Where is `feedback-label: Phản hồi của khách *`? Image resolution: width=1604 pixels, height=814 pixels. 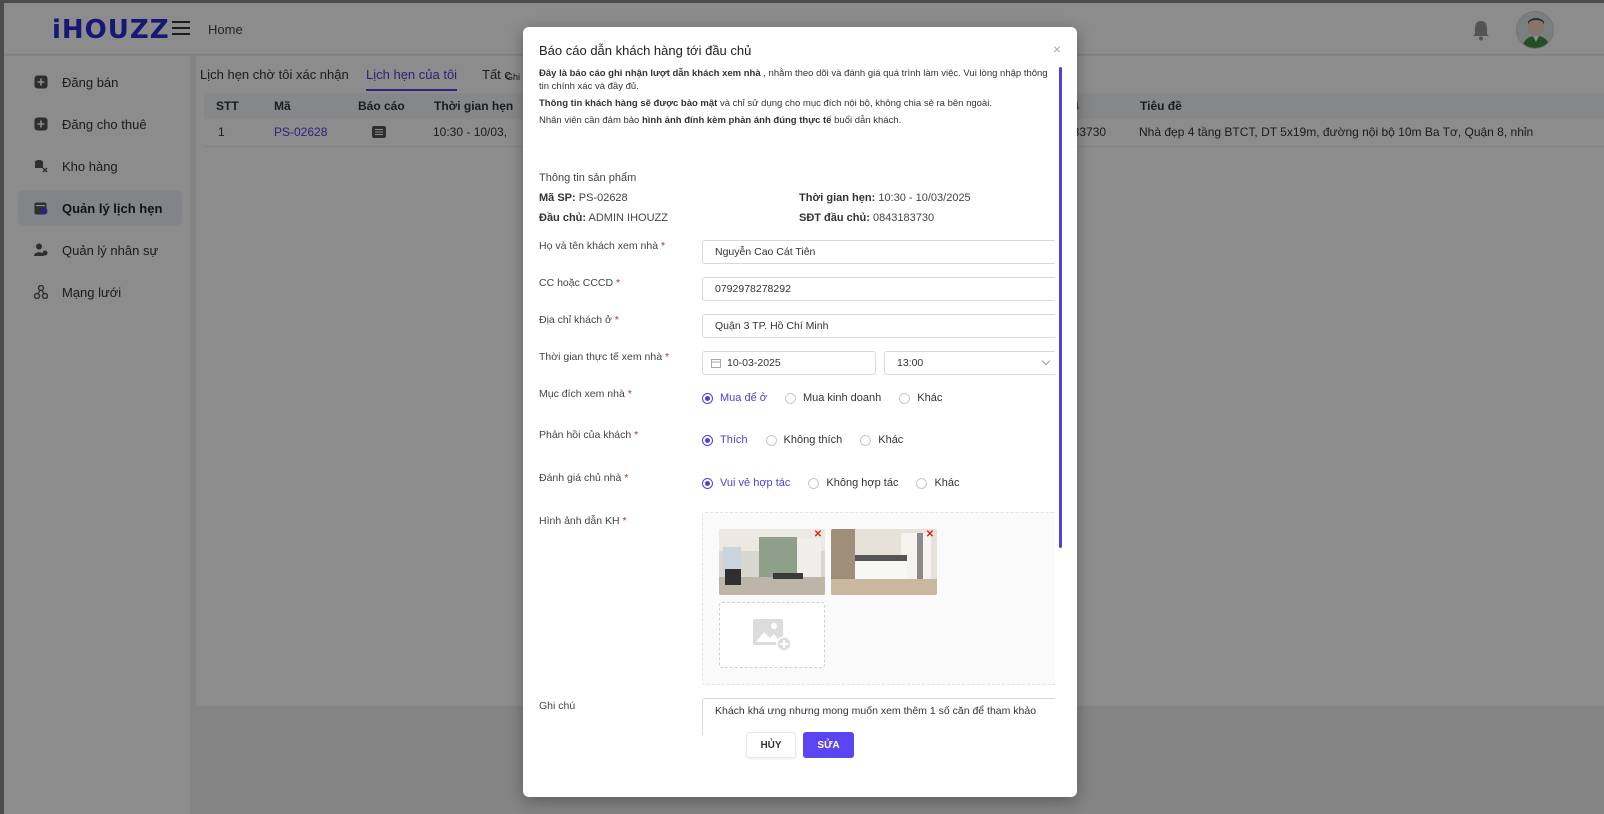 feedback-label: Phản hồi của khách * is located at coordinates (589, 435).